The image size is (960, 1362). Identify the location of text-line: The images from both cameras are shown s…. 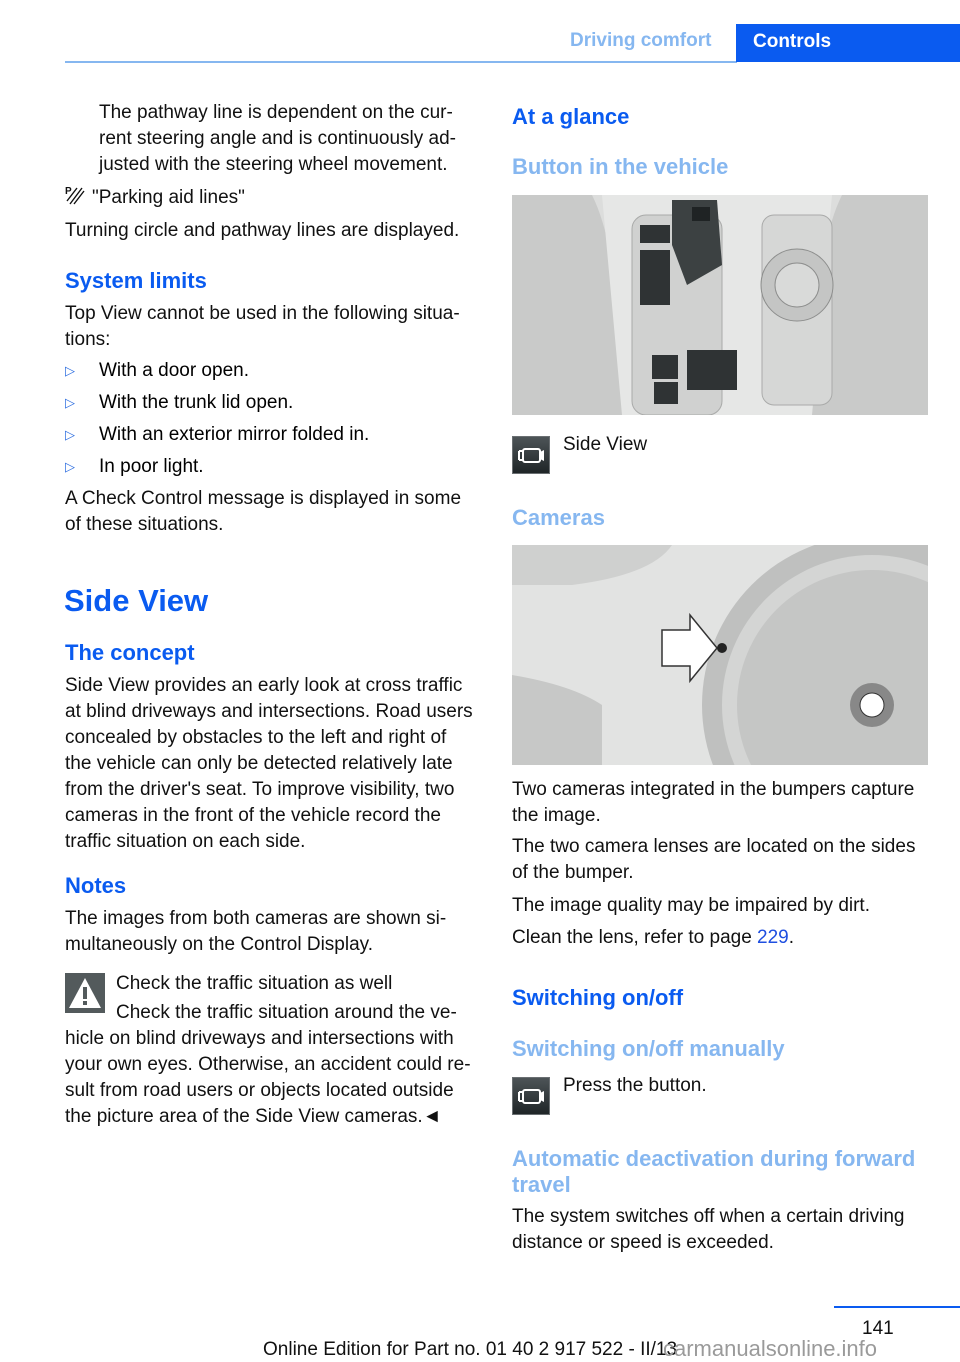
(256, 918).